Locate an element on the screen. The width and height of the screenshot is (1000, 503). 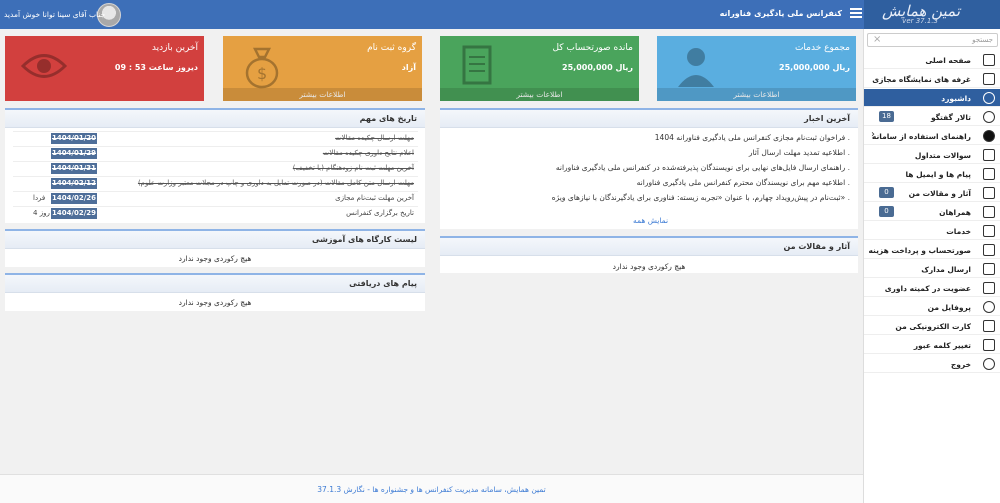
card-value: 25,000,000 ریال is located at coordinates (814, 67).